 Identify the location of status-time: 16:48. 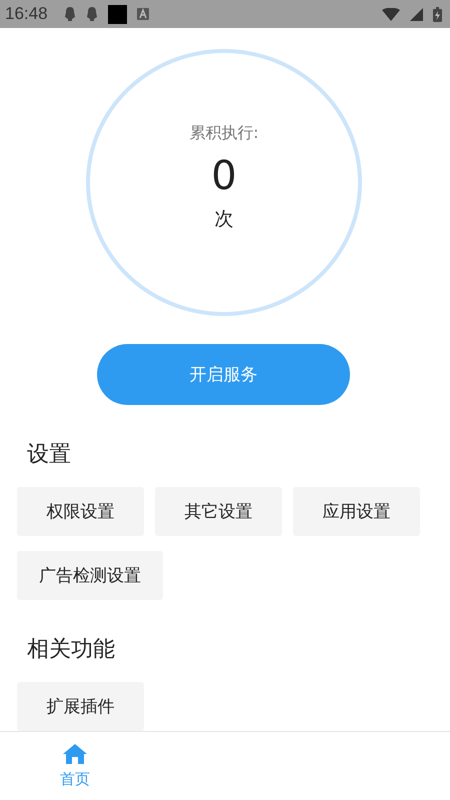
(26, 14).